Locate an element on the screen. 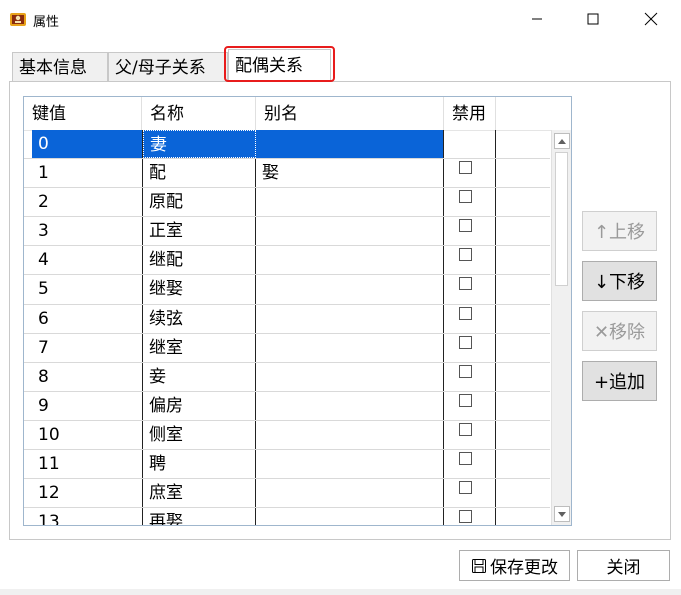 Image resolution: width=681 pixels, height=595 pixels. table-row: 3 正室 is located at coordinates (287, 232).